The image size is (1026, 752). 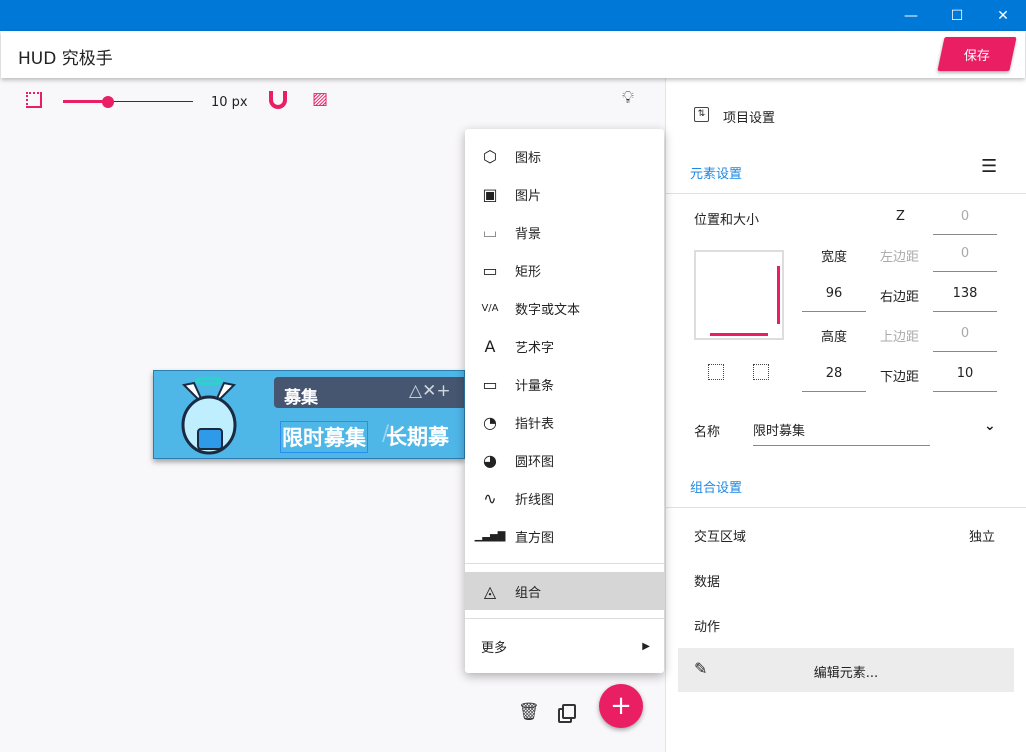 What do you see at coordinates (965, 391) in the screenshot?
I see `bottom-underline` at bounding box center [965, 391].